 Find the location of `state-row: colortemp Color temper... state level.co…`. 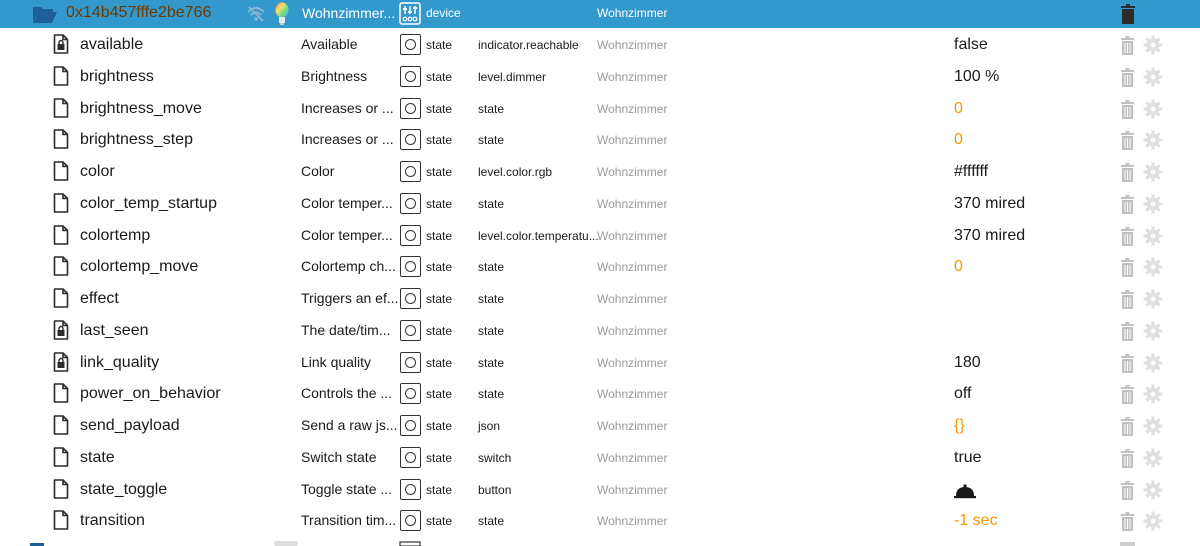

state-row: colortemp Color temper... state level.co… is located at coordinates (600, 236).